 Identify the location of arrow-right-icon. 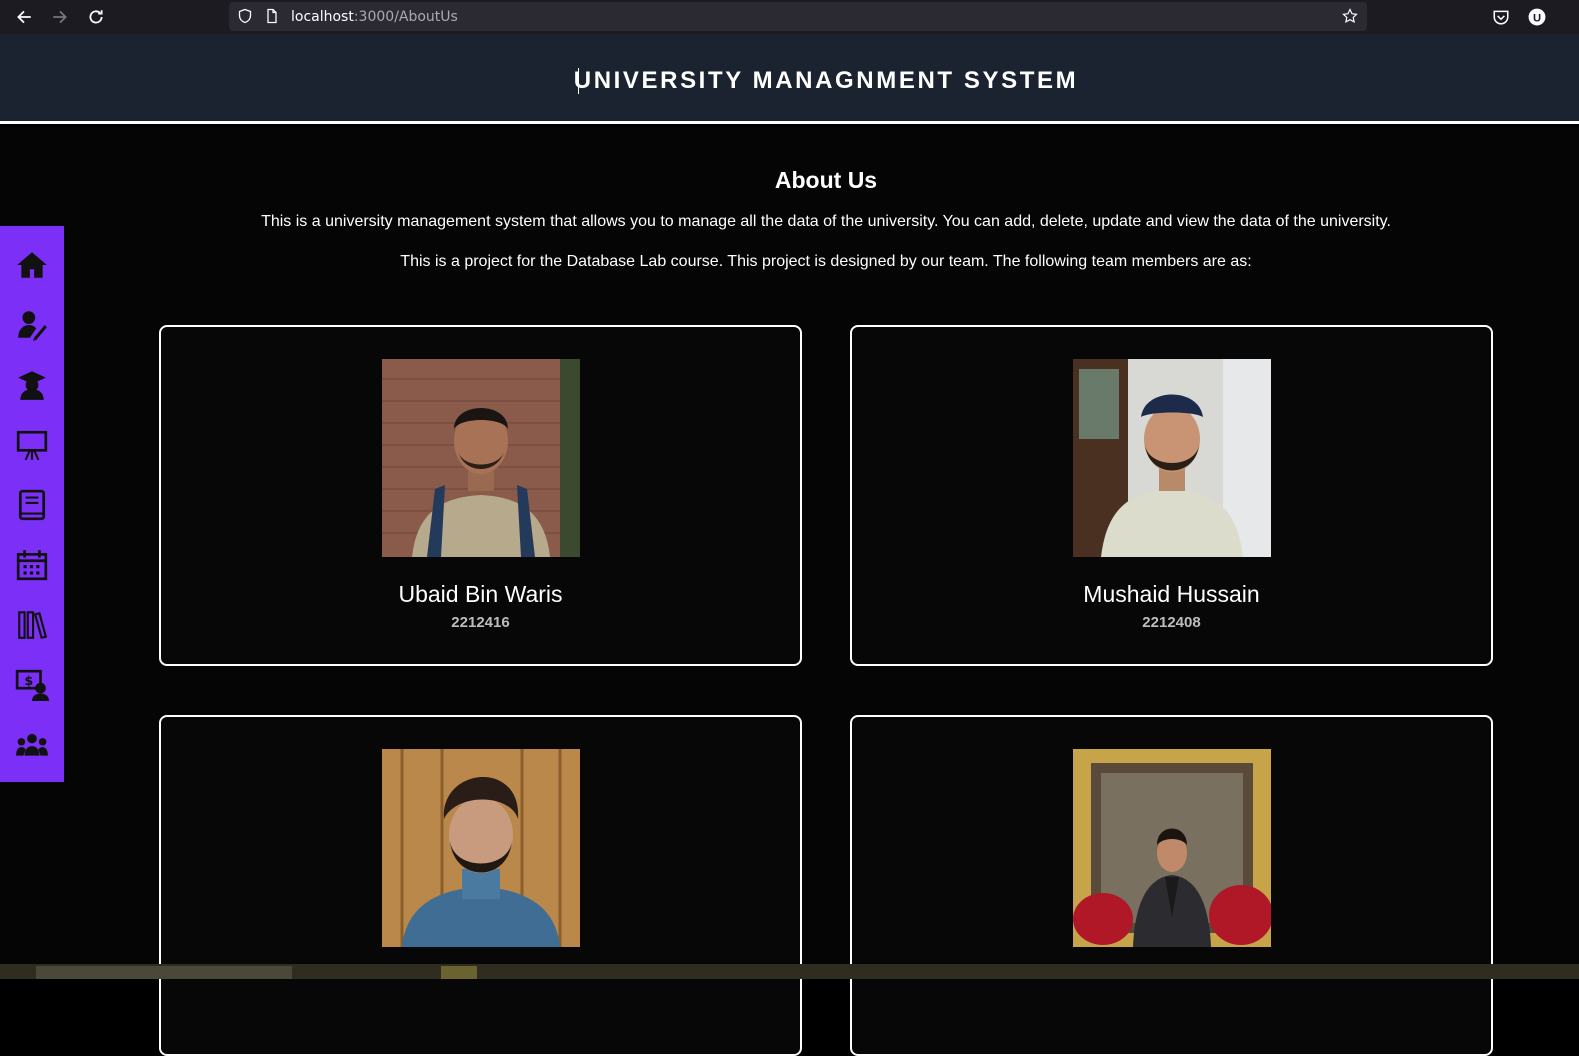
(60, 17).